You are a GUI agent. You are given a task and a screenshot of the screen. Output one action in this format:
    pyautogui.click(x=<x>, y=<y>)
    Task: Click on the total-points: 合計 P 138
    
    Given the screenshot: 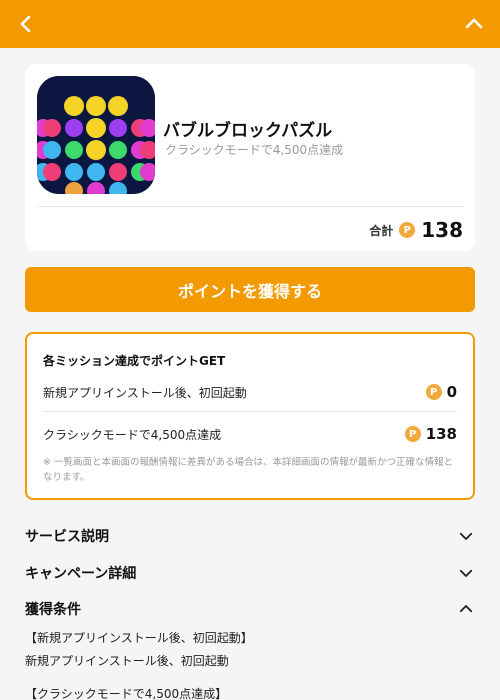 What is the action you would take?
    pyautogui.click(x=416, y=230)
    